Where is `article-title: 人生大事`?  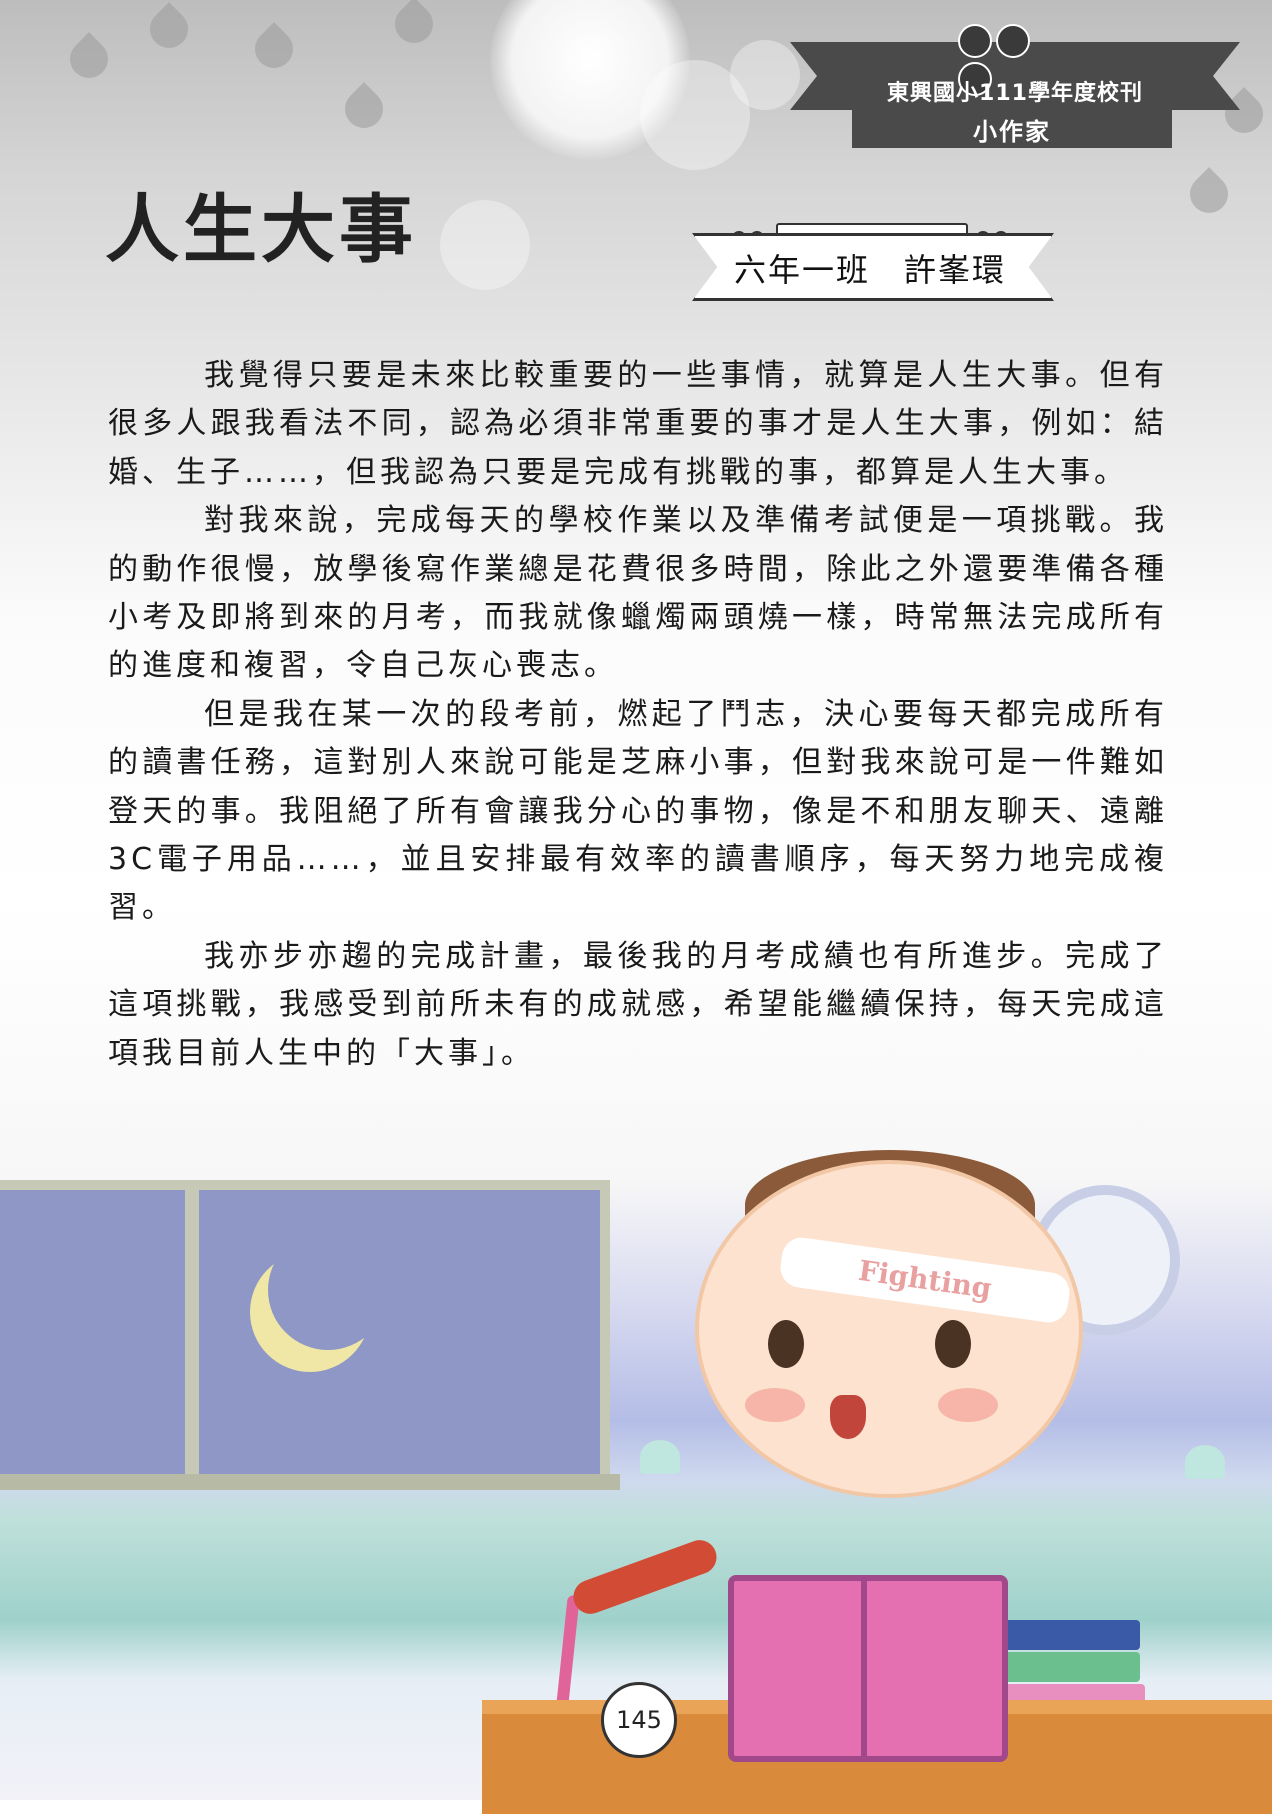 article-title: 人生大事 is located at coordinates (261, 230).